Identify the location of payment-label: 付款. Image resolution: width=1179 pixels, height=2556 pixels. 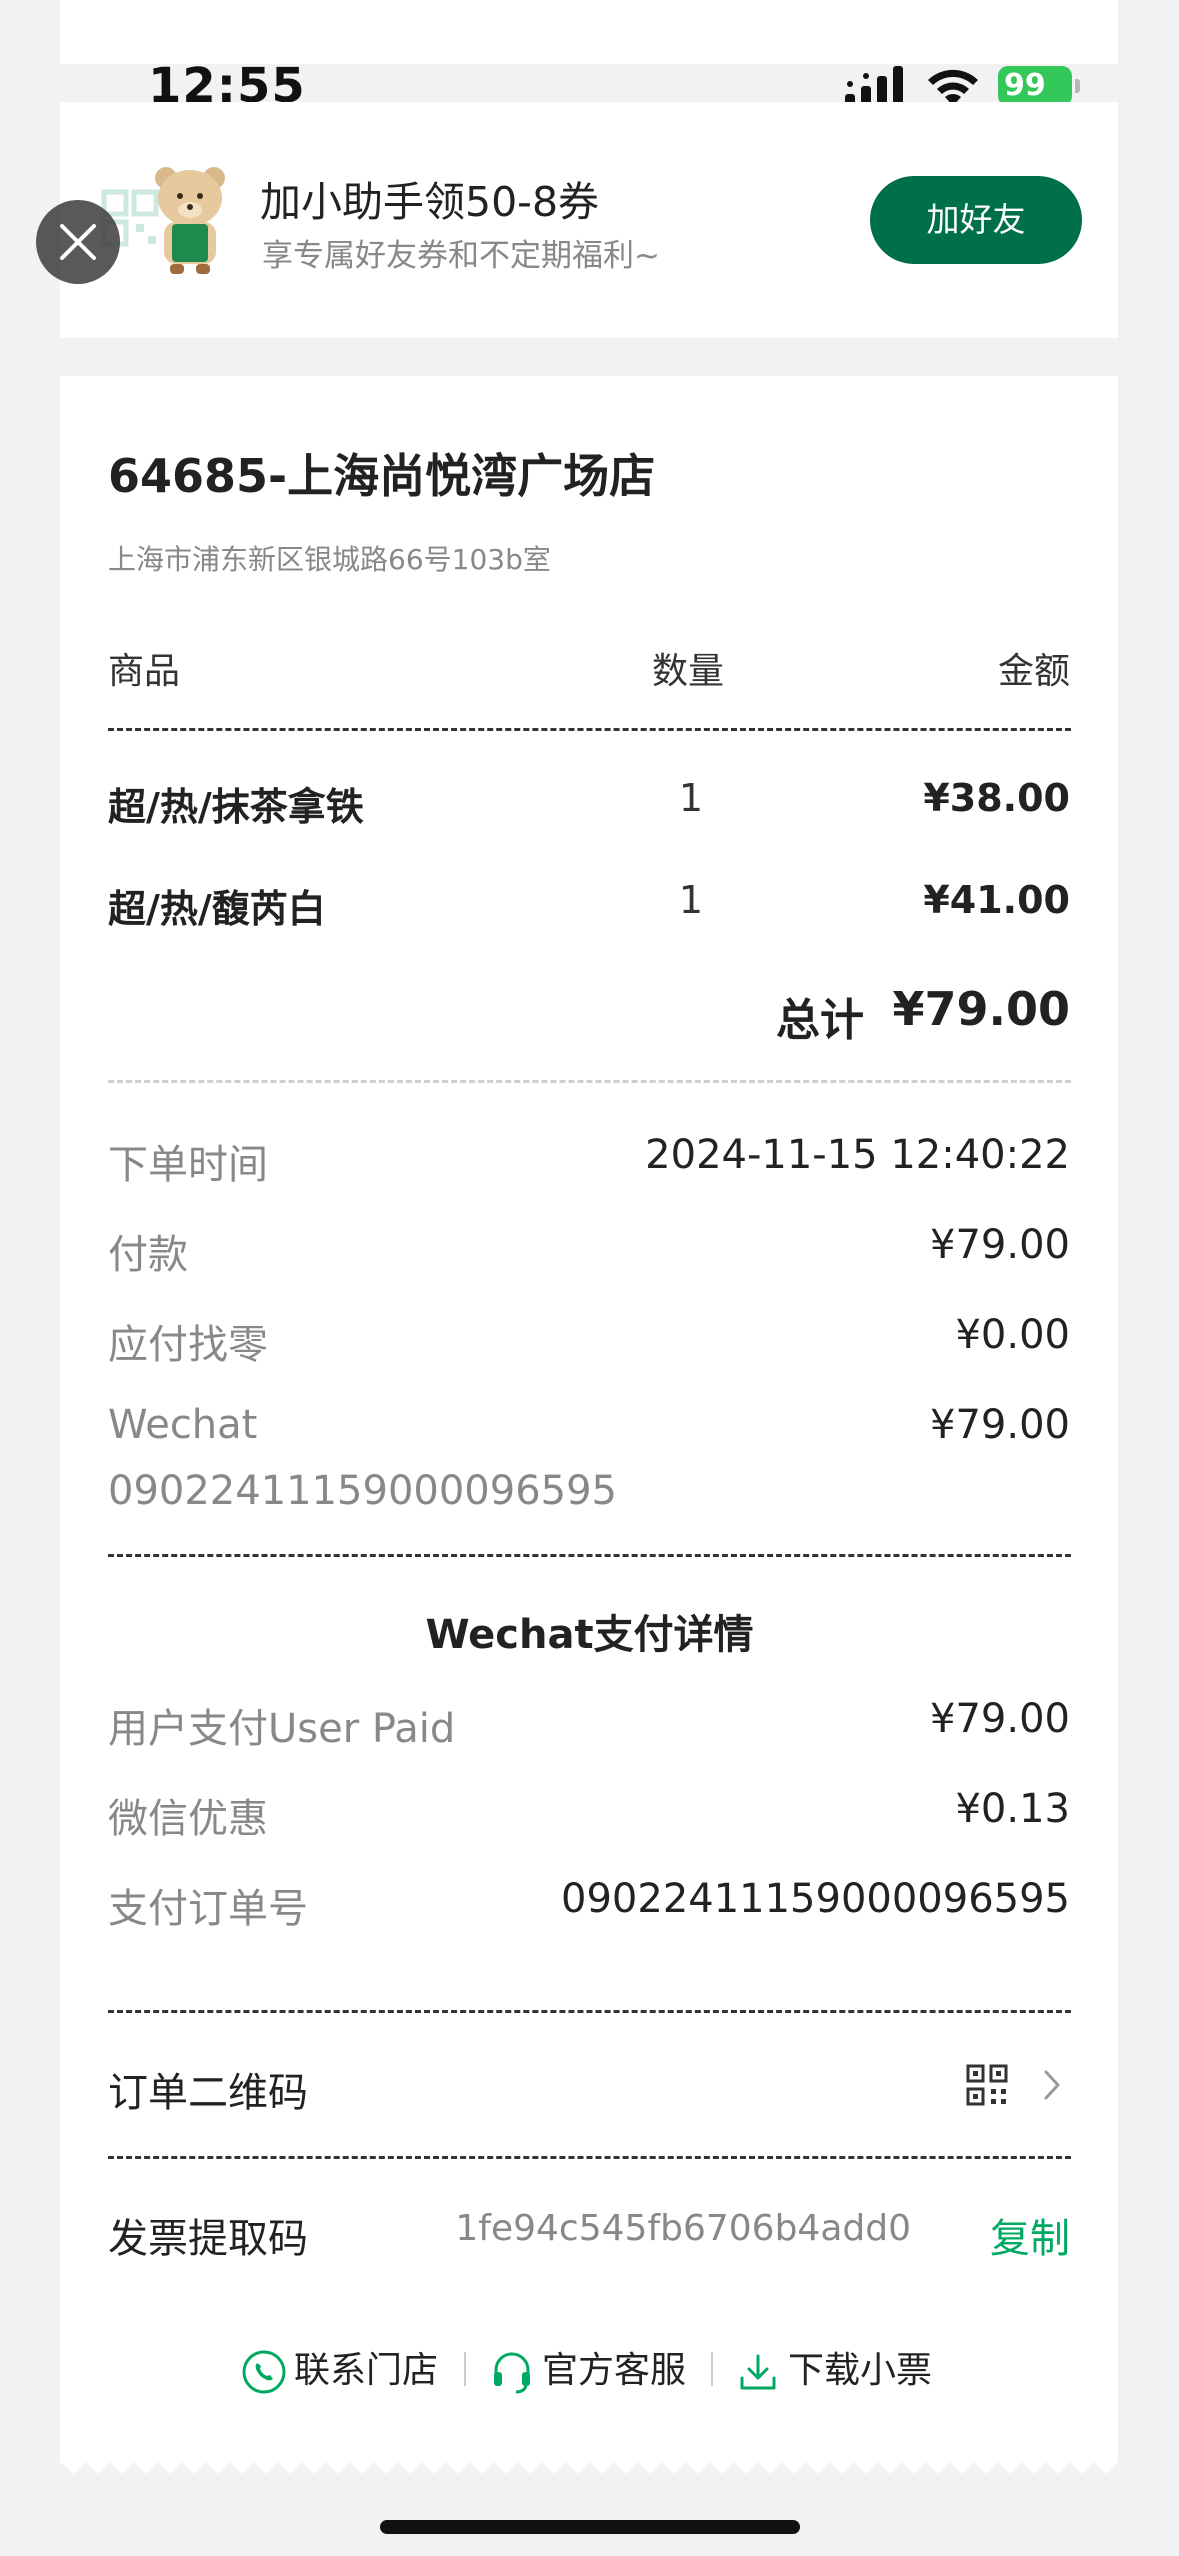
(148, 1255).